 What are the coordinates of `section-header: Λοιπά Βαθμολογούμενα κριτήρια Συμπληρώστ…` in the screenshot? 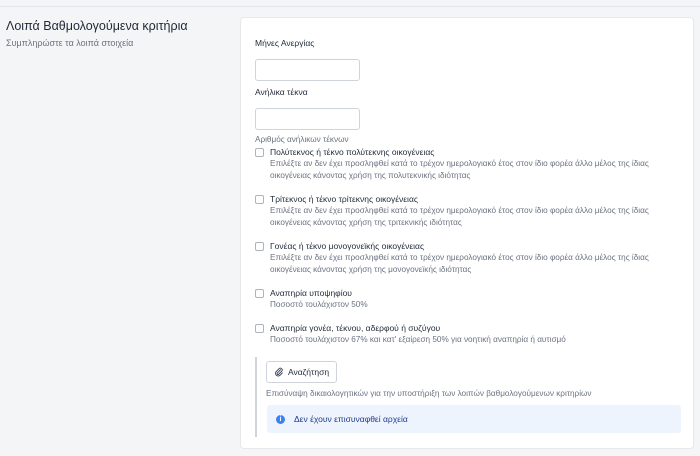 It's located at (118, 34).